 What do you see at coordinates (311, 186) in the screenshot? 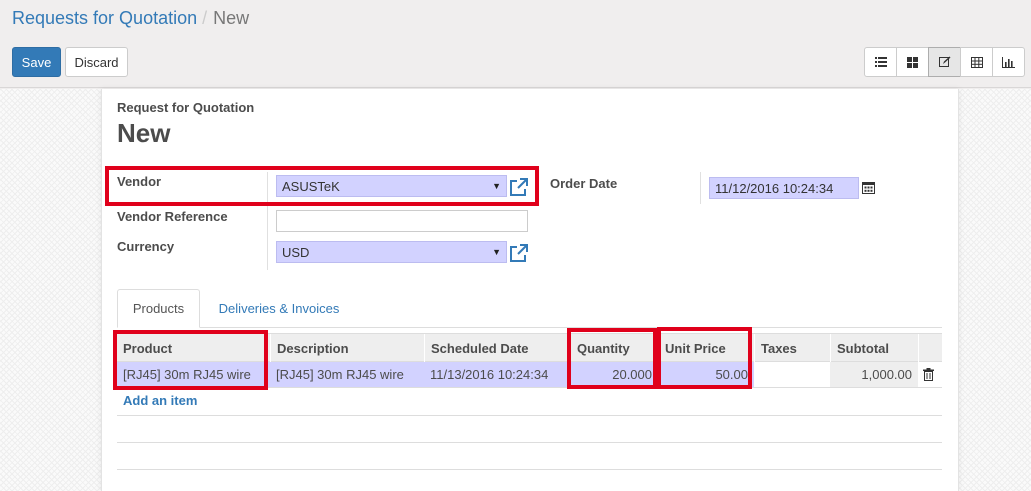
I see `vendor-value: ASUSTeK` at bounding box center [311, 186].